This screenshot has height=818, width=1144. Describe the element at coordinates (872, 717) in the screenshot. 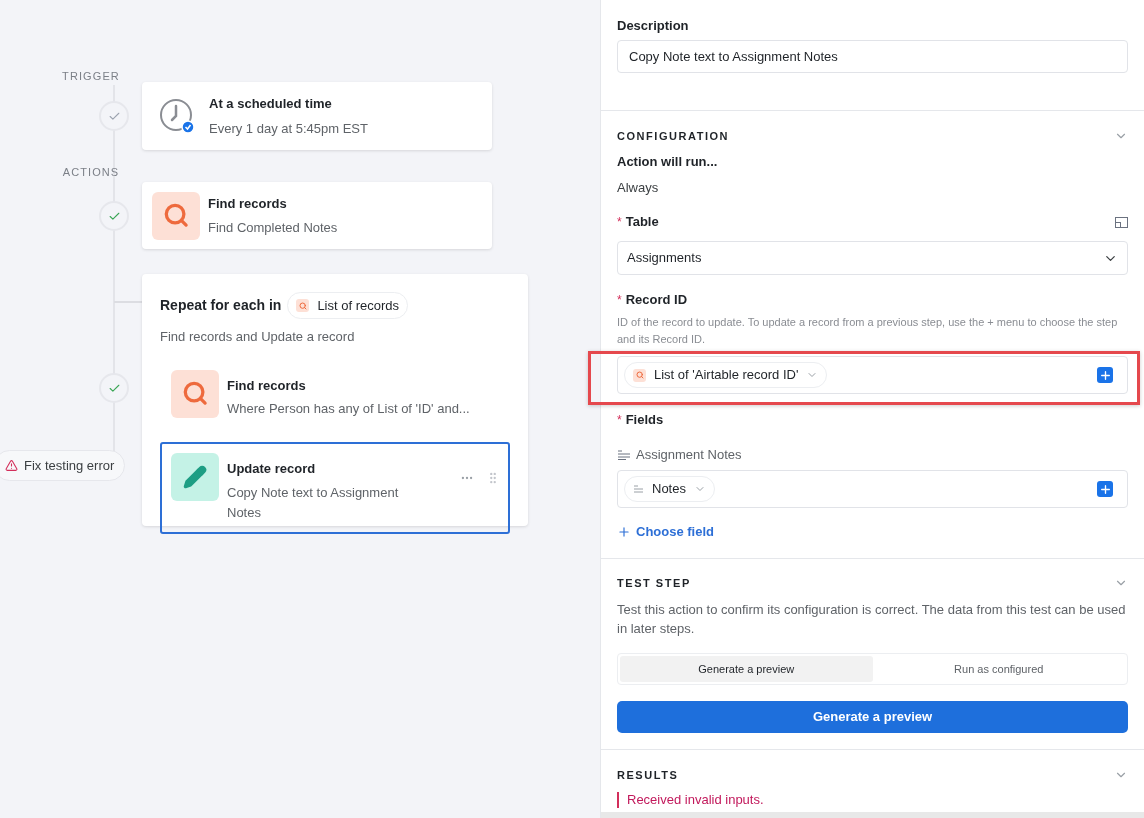

I see `preview-button: Generate a preview` at that location.